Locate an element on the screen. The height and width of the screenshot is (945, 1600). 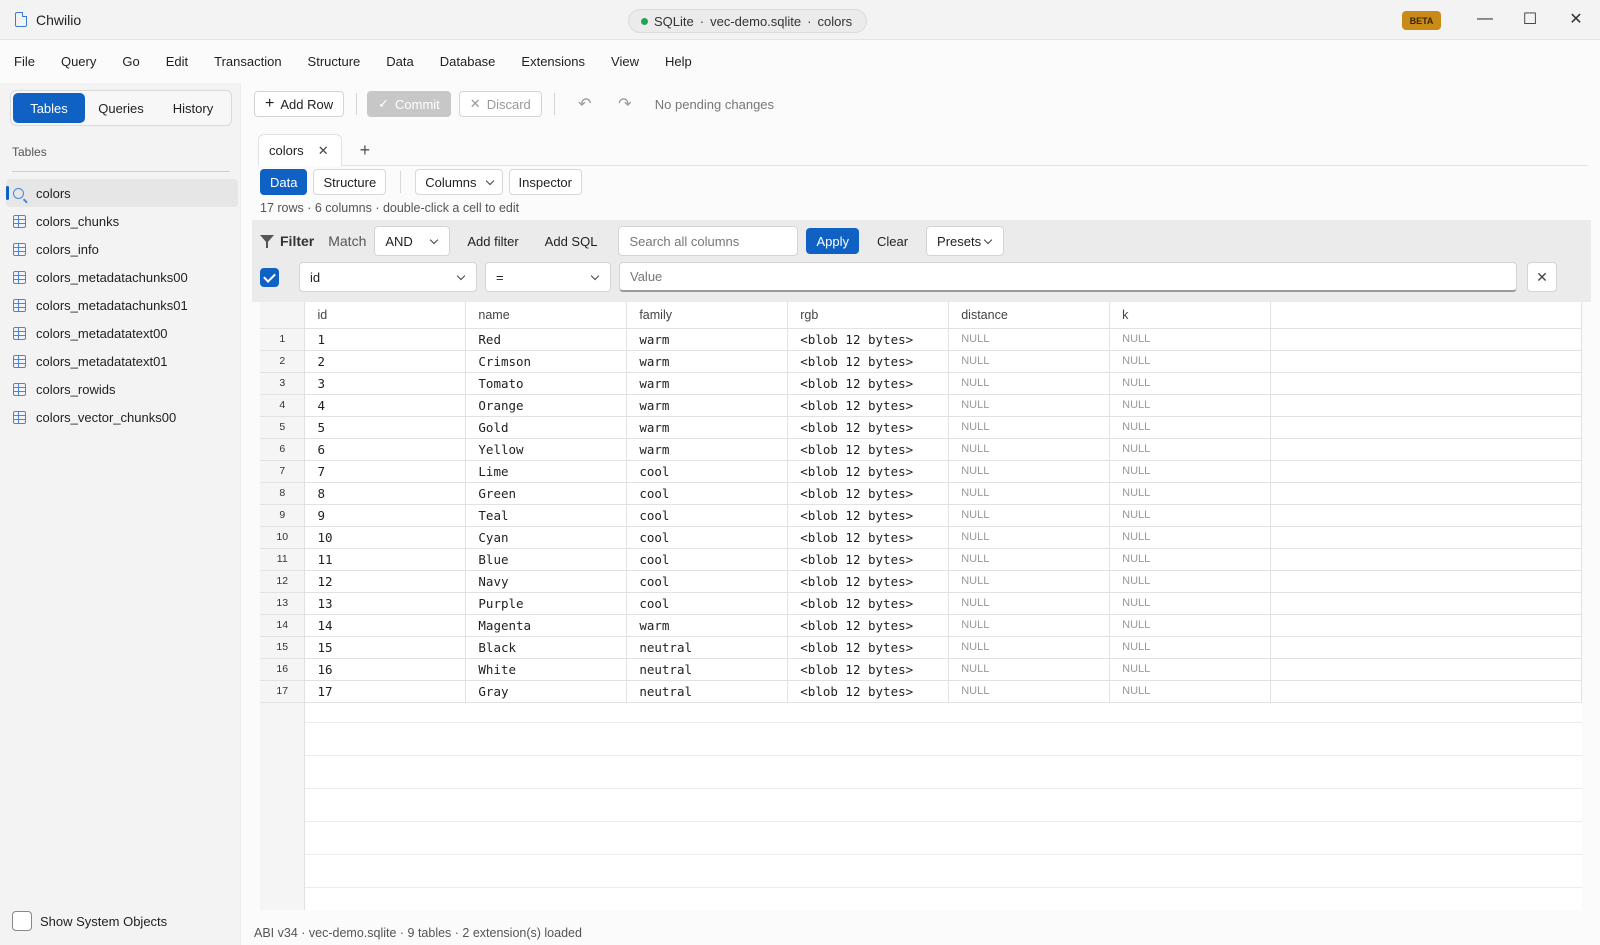
menu-data: Data is located at coordinates (399, 61).